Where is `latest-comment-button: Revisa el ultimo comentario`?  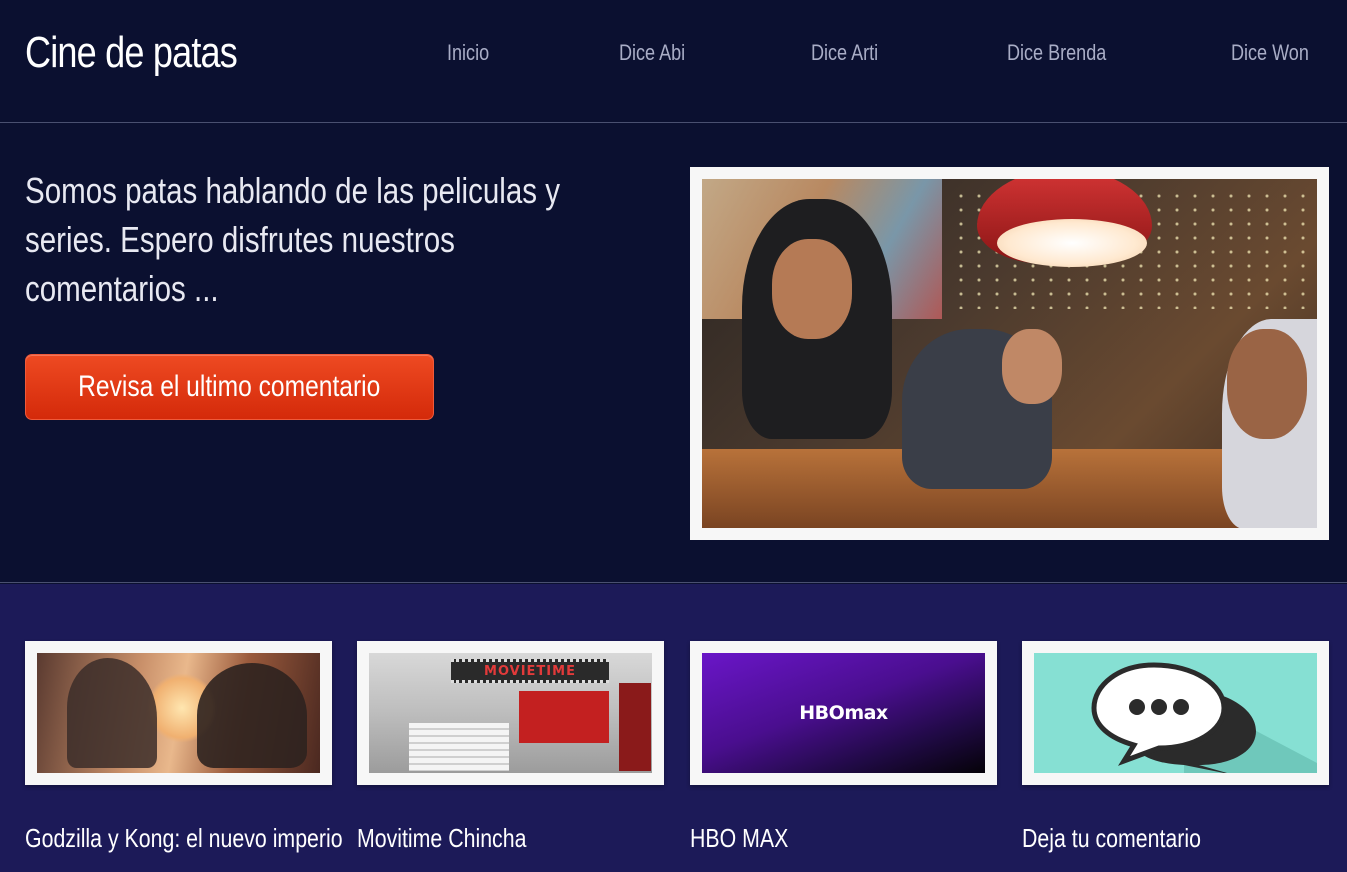
latest-comment-button: Revisa el ultimo comentario is located at coordinates (229, 387).